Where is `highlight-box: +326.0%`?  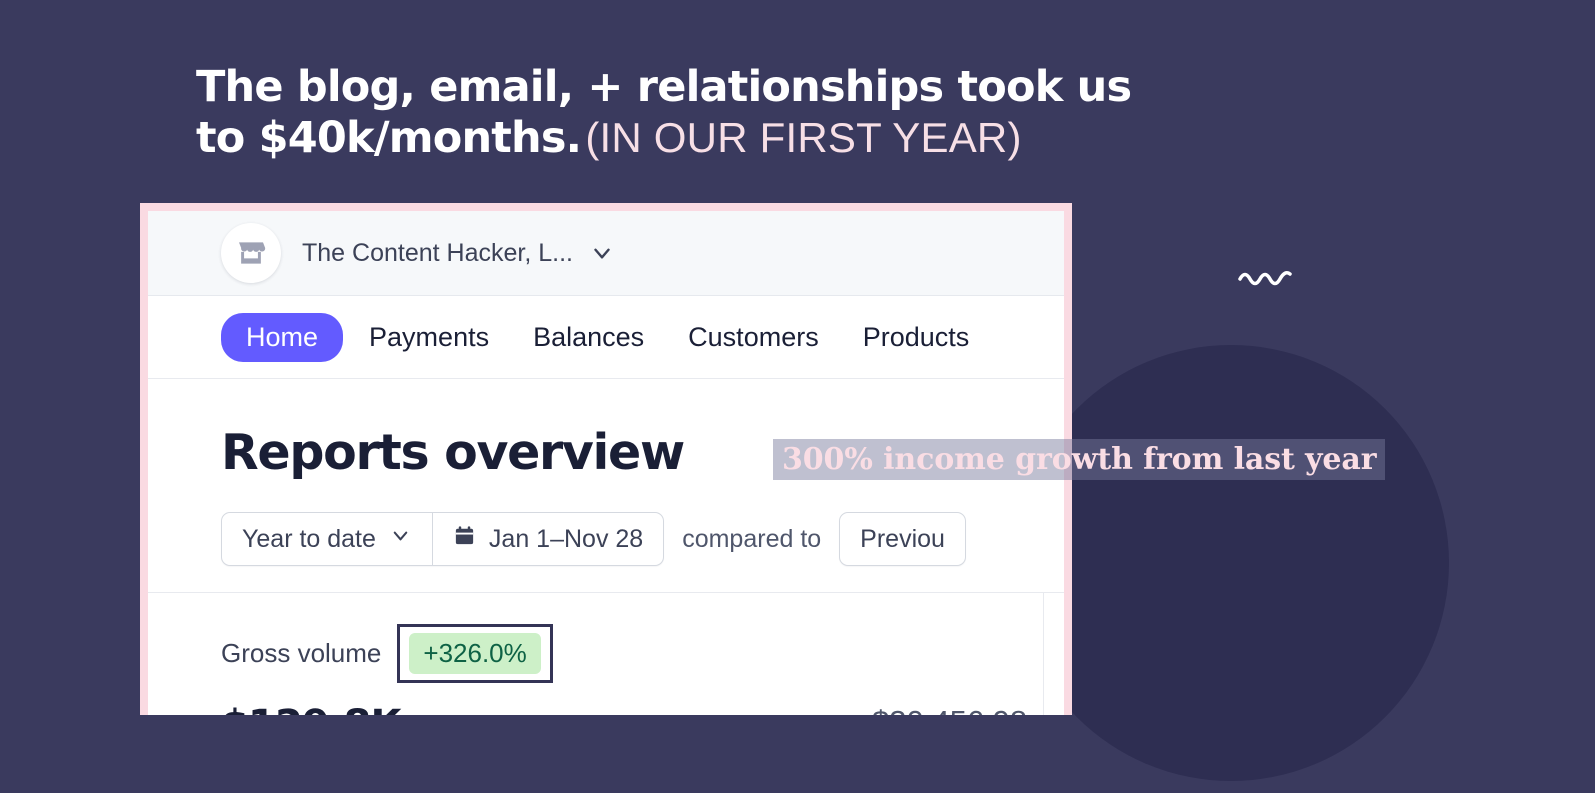 highlight-box: +326.0% is located at coordinates (475, 653).